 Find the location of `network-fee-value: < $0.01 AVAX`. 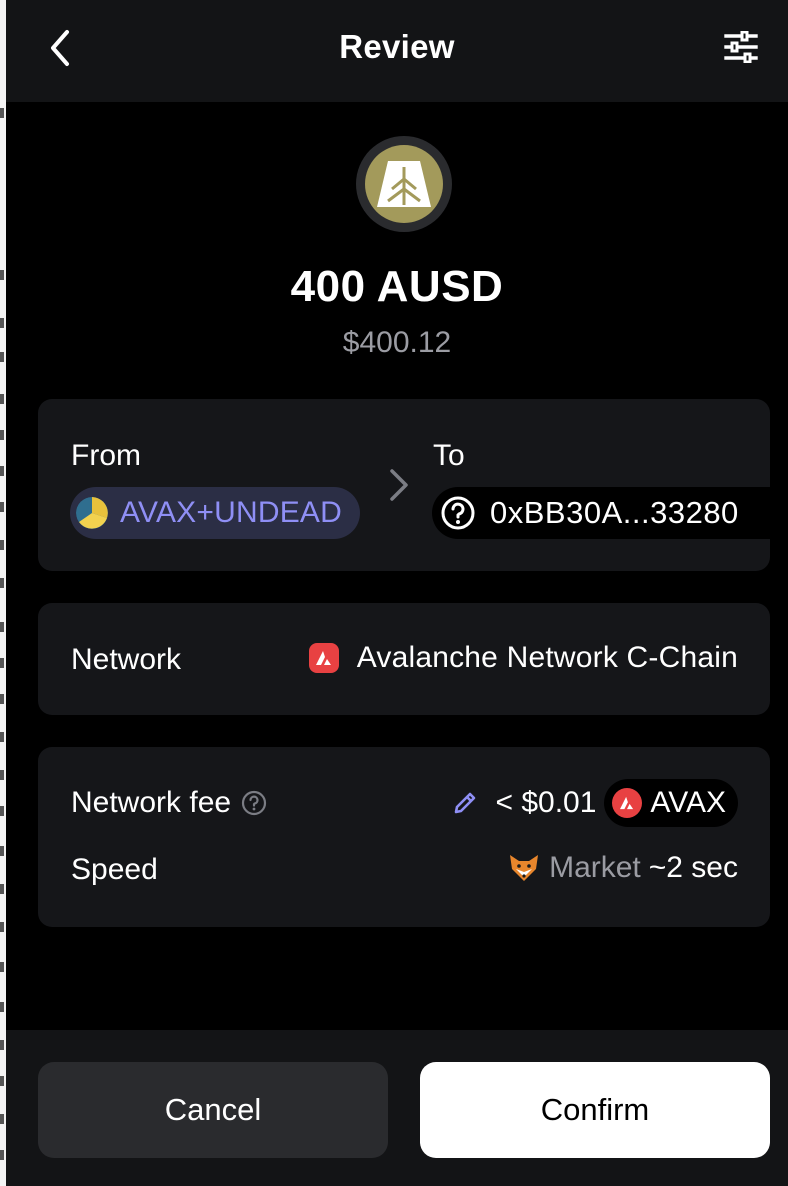

network-fee-value: < $0.01 AVAX is located at coordinates (594, 803).